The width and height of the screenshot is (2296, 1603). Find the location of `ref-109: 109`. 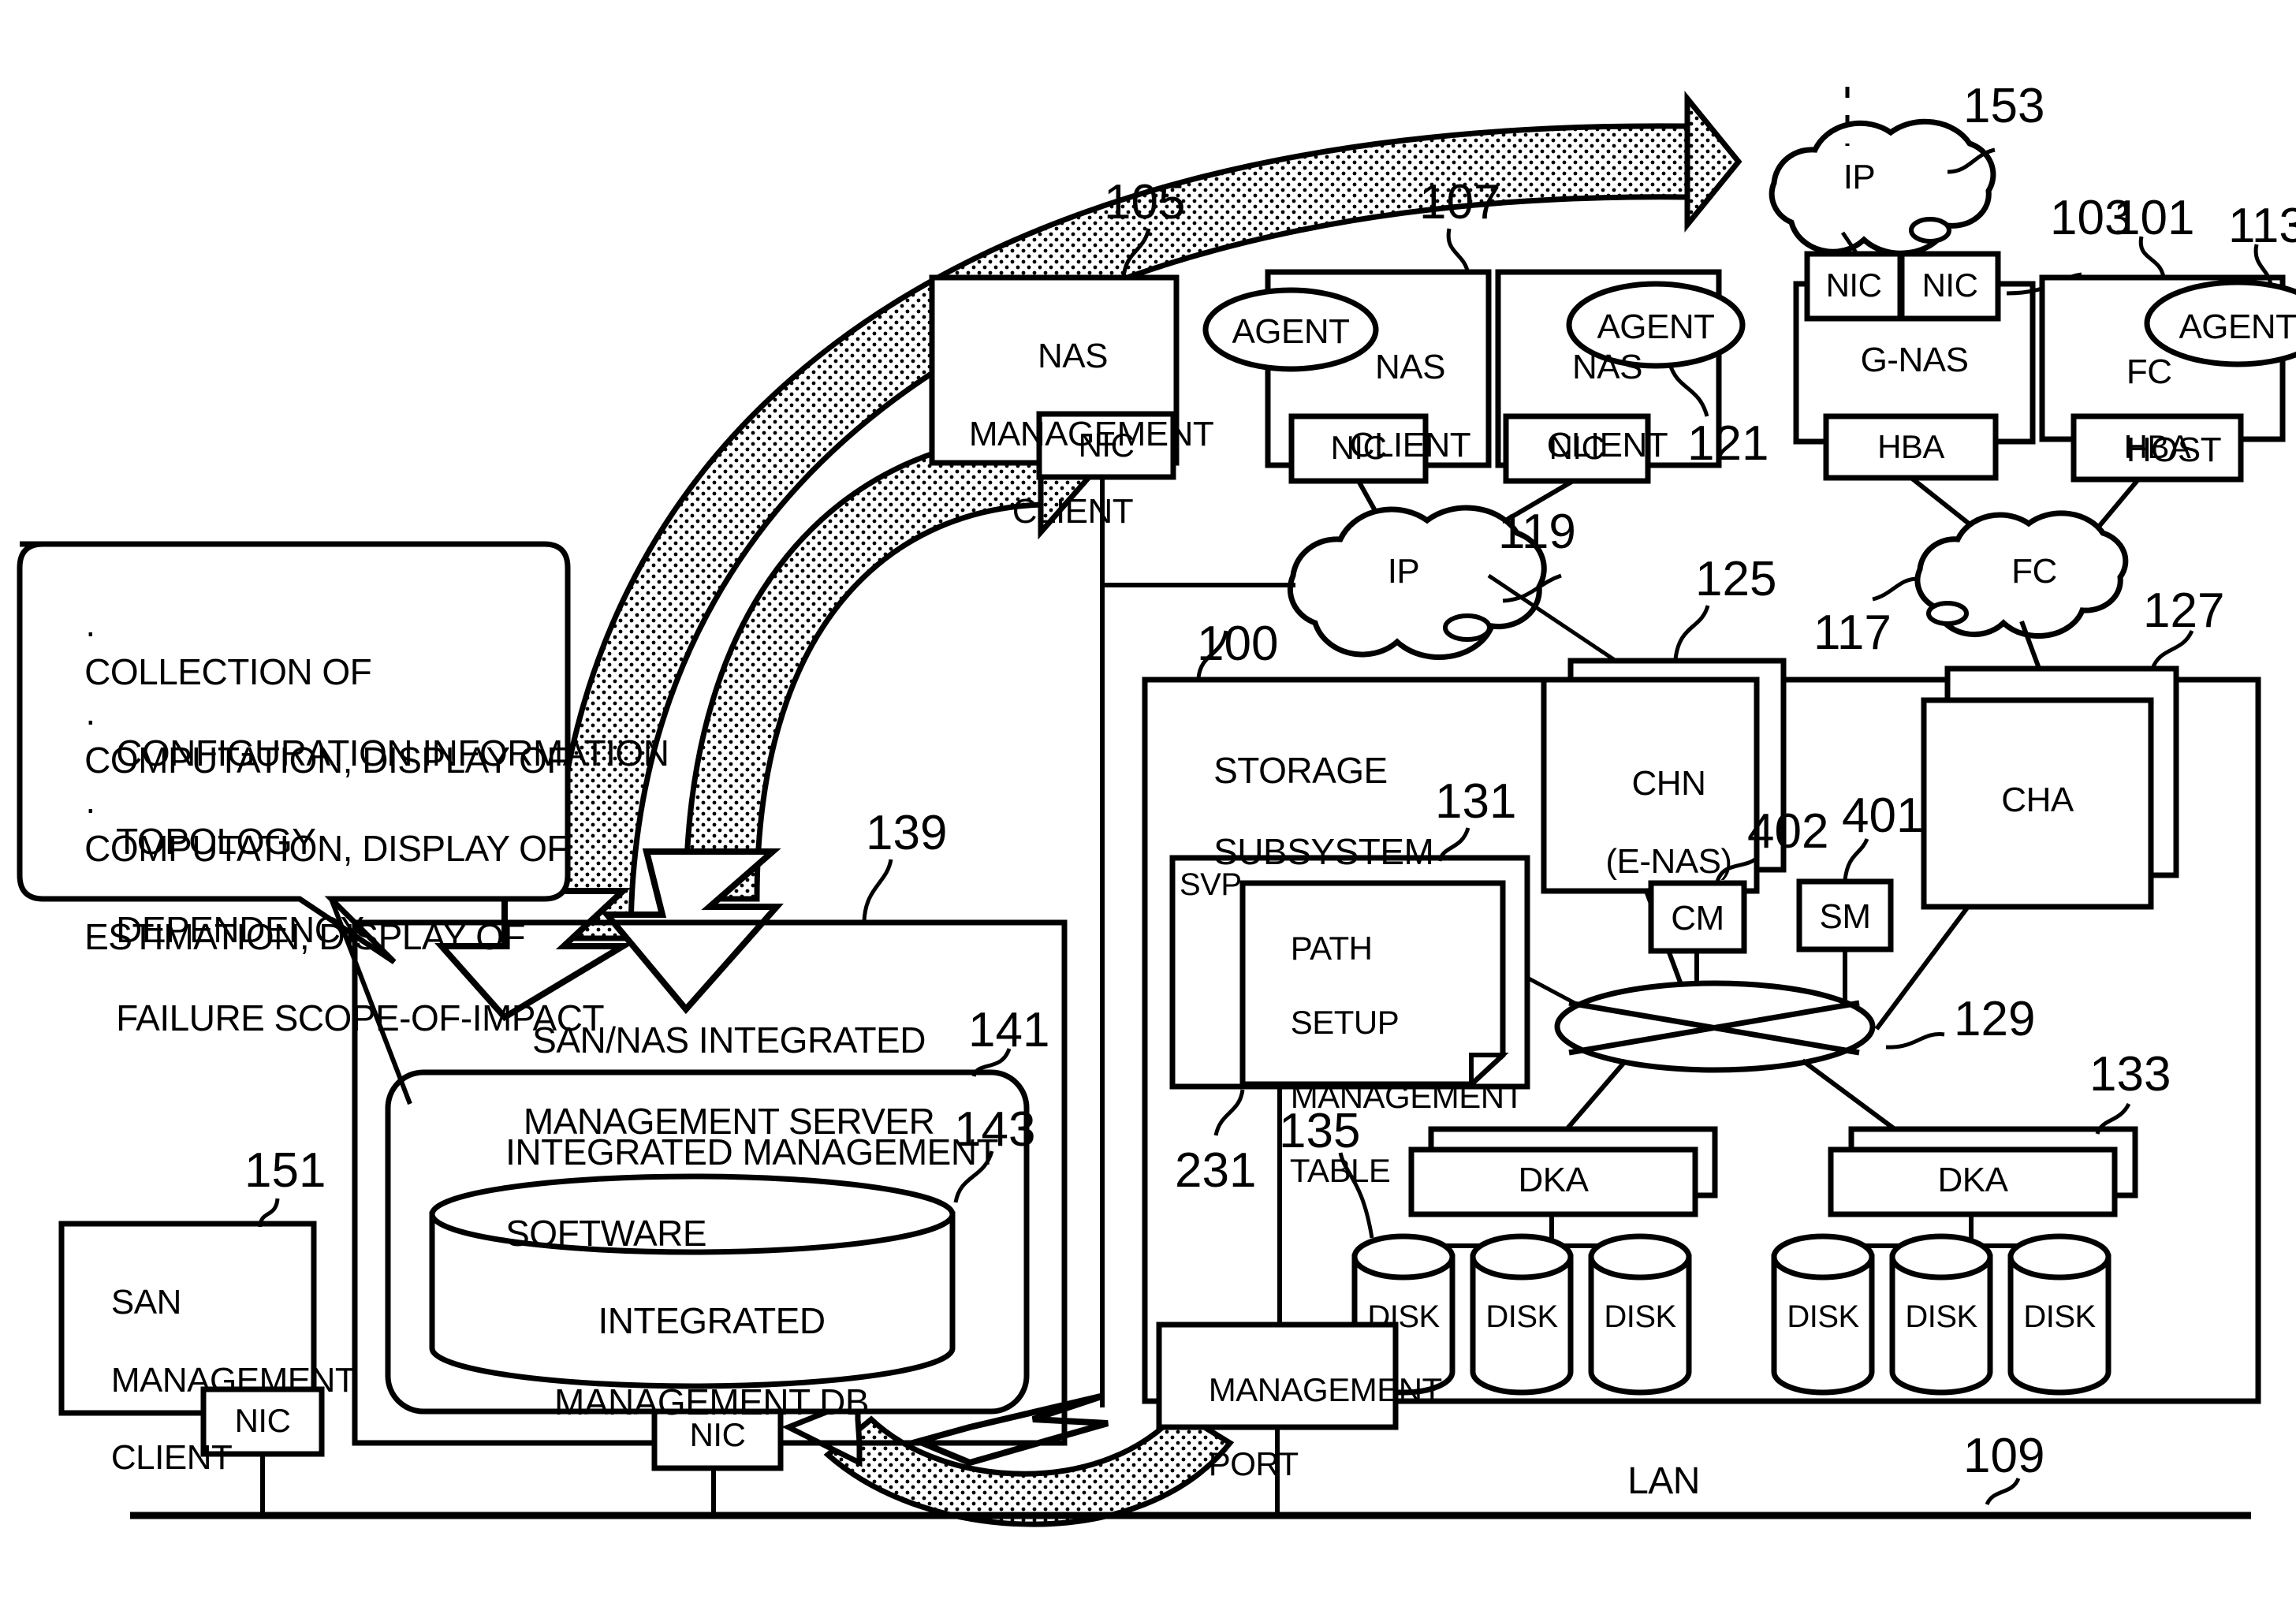

ref-109: 109 is located at coordinates (2004, 1456).